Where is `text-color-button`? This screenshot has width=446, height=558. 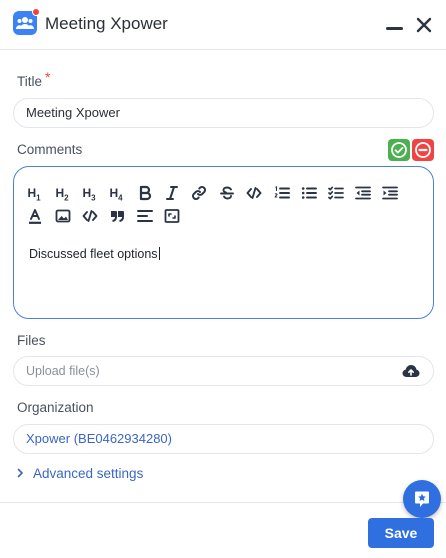 text-color-button is located at coordinates (35, 216).